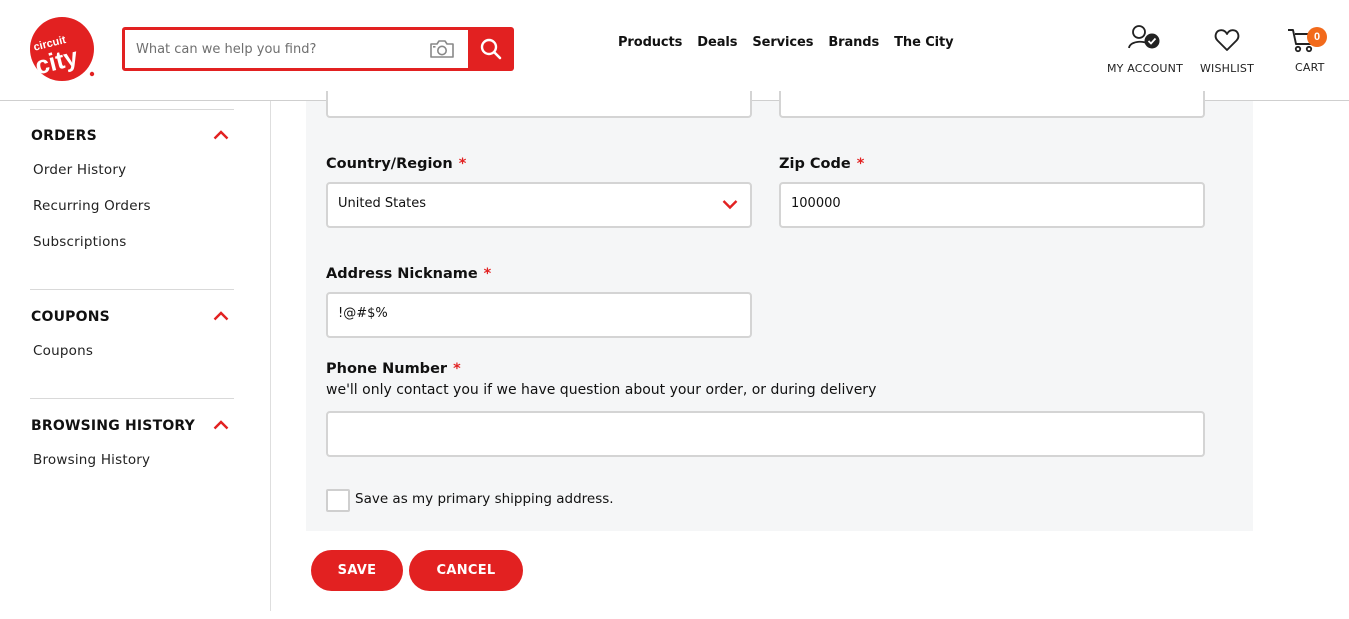  I want to click on nav-deals: Deals, so click(717, 42).